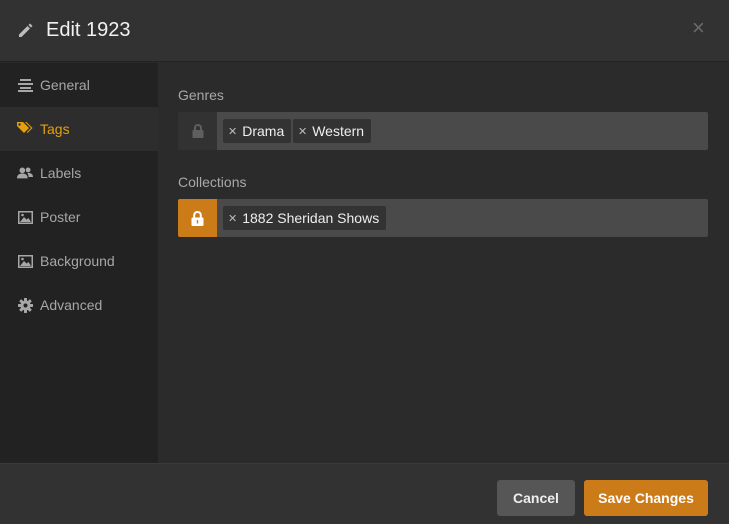 This screenshot has height=524, width=729. I want to click on save-changes-button: Save Changes, so click(646, 498).